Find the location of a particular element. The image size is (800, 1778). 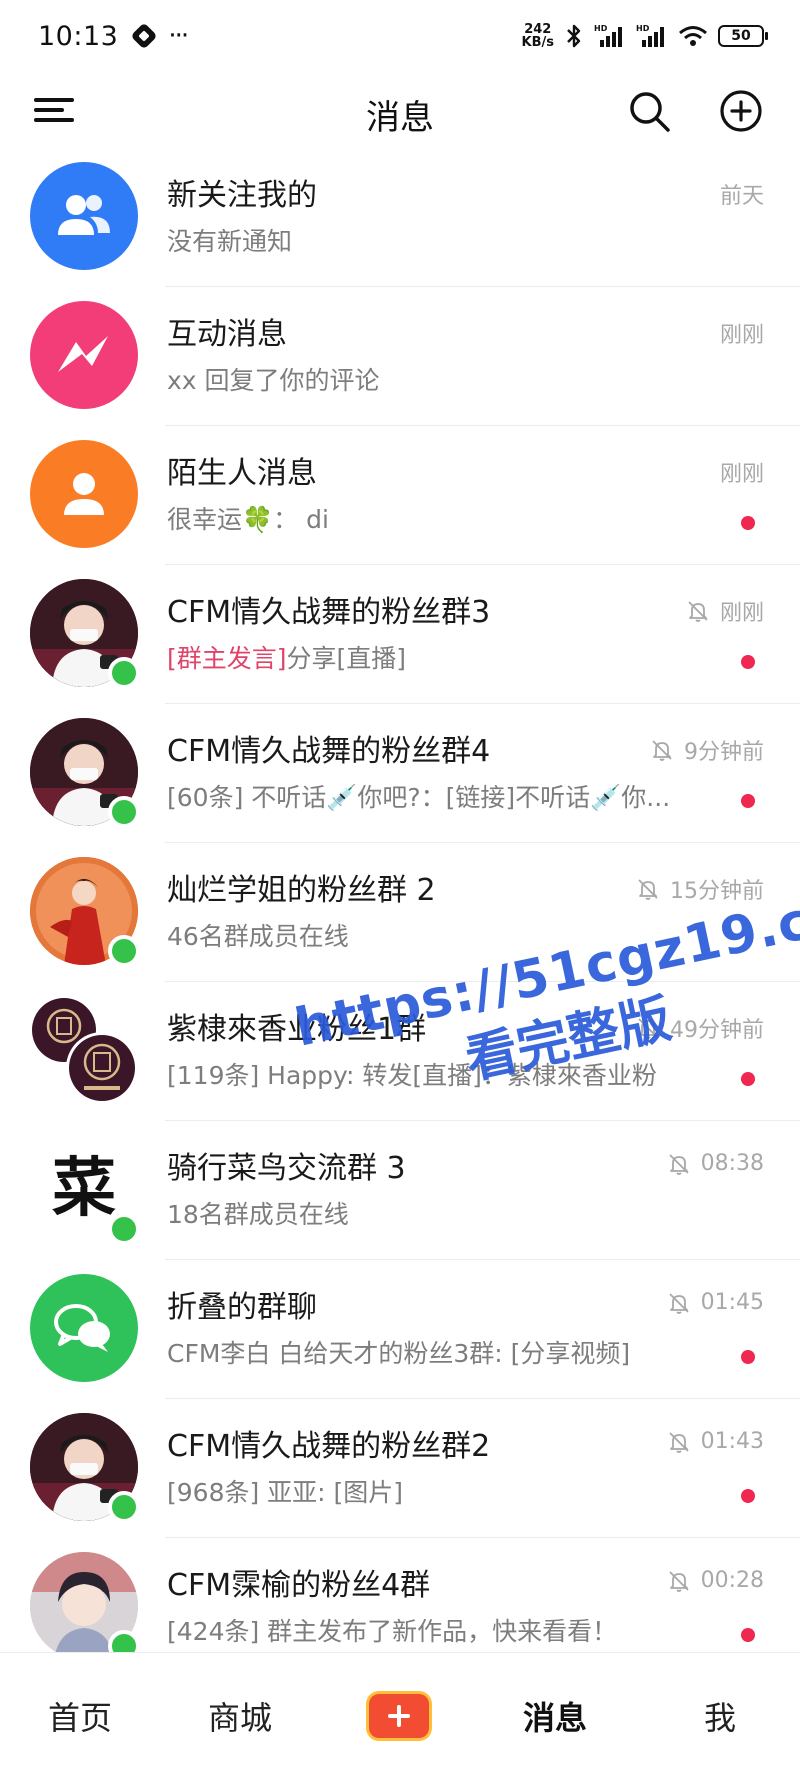

search-icon is located at coordinates (650, 112).